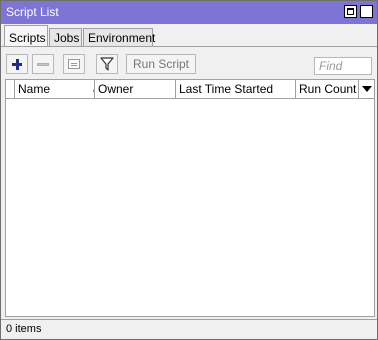 This screenshot has width=378, height=340. I want to click on restore-icon, so click(350, 11).